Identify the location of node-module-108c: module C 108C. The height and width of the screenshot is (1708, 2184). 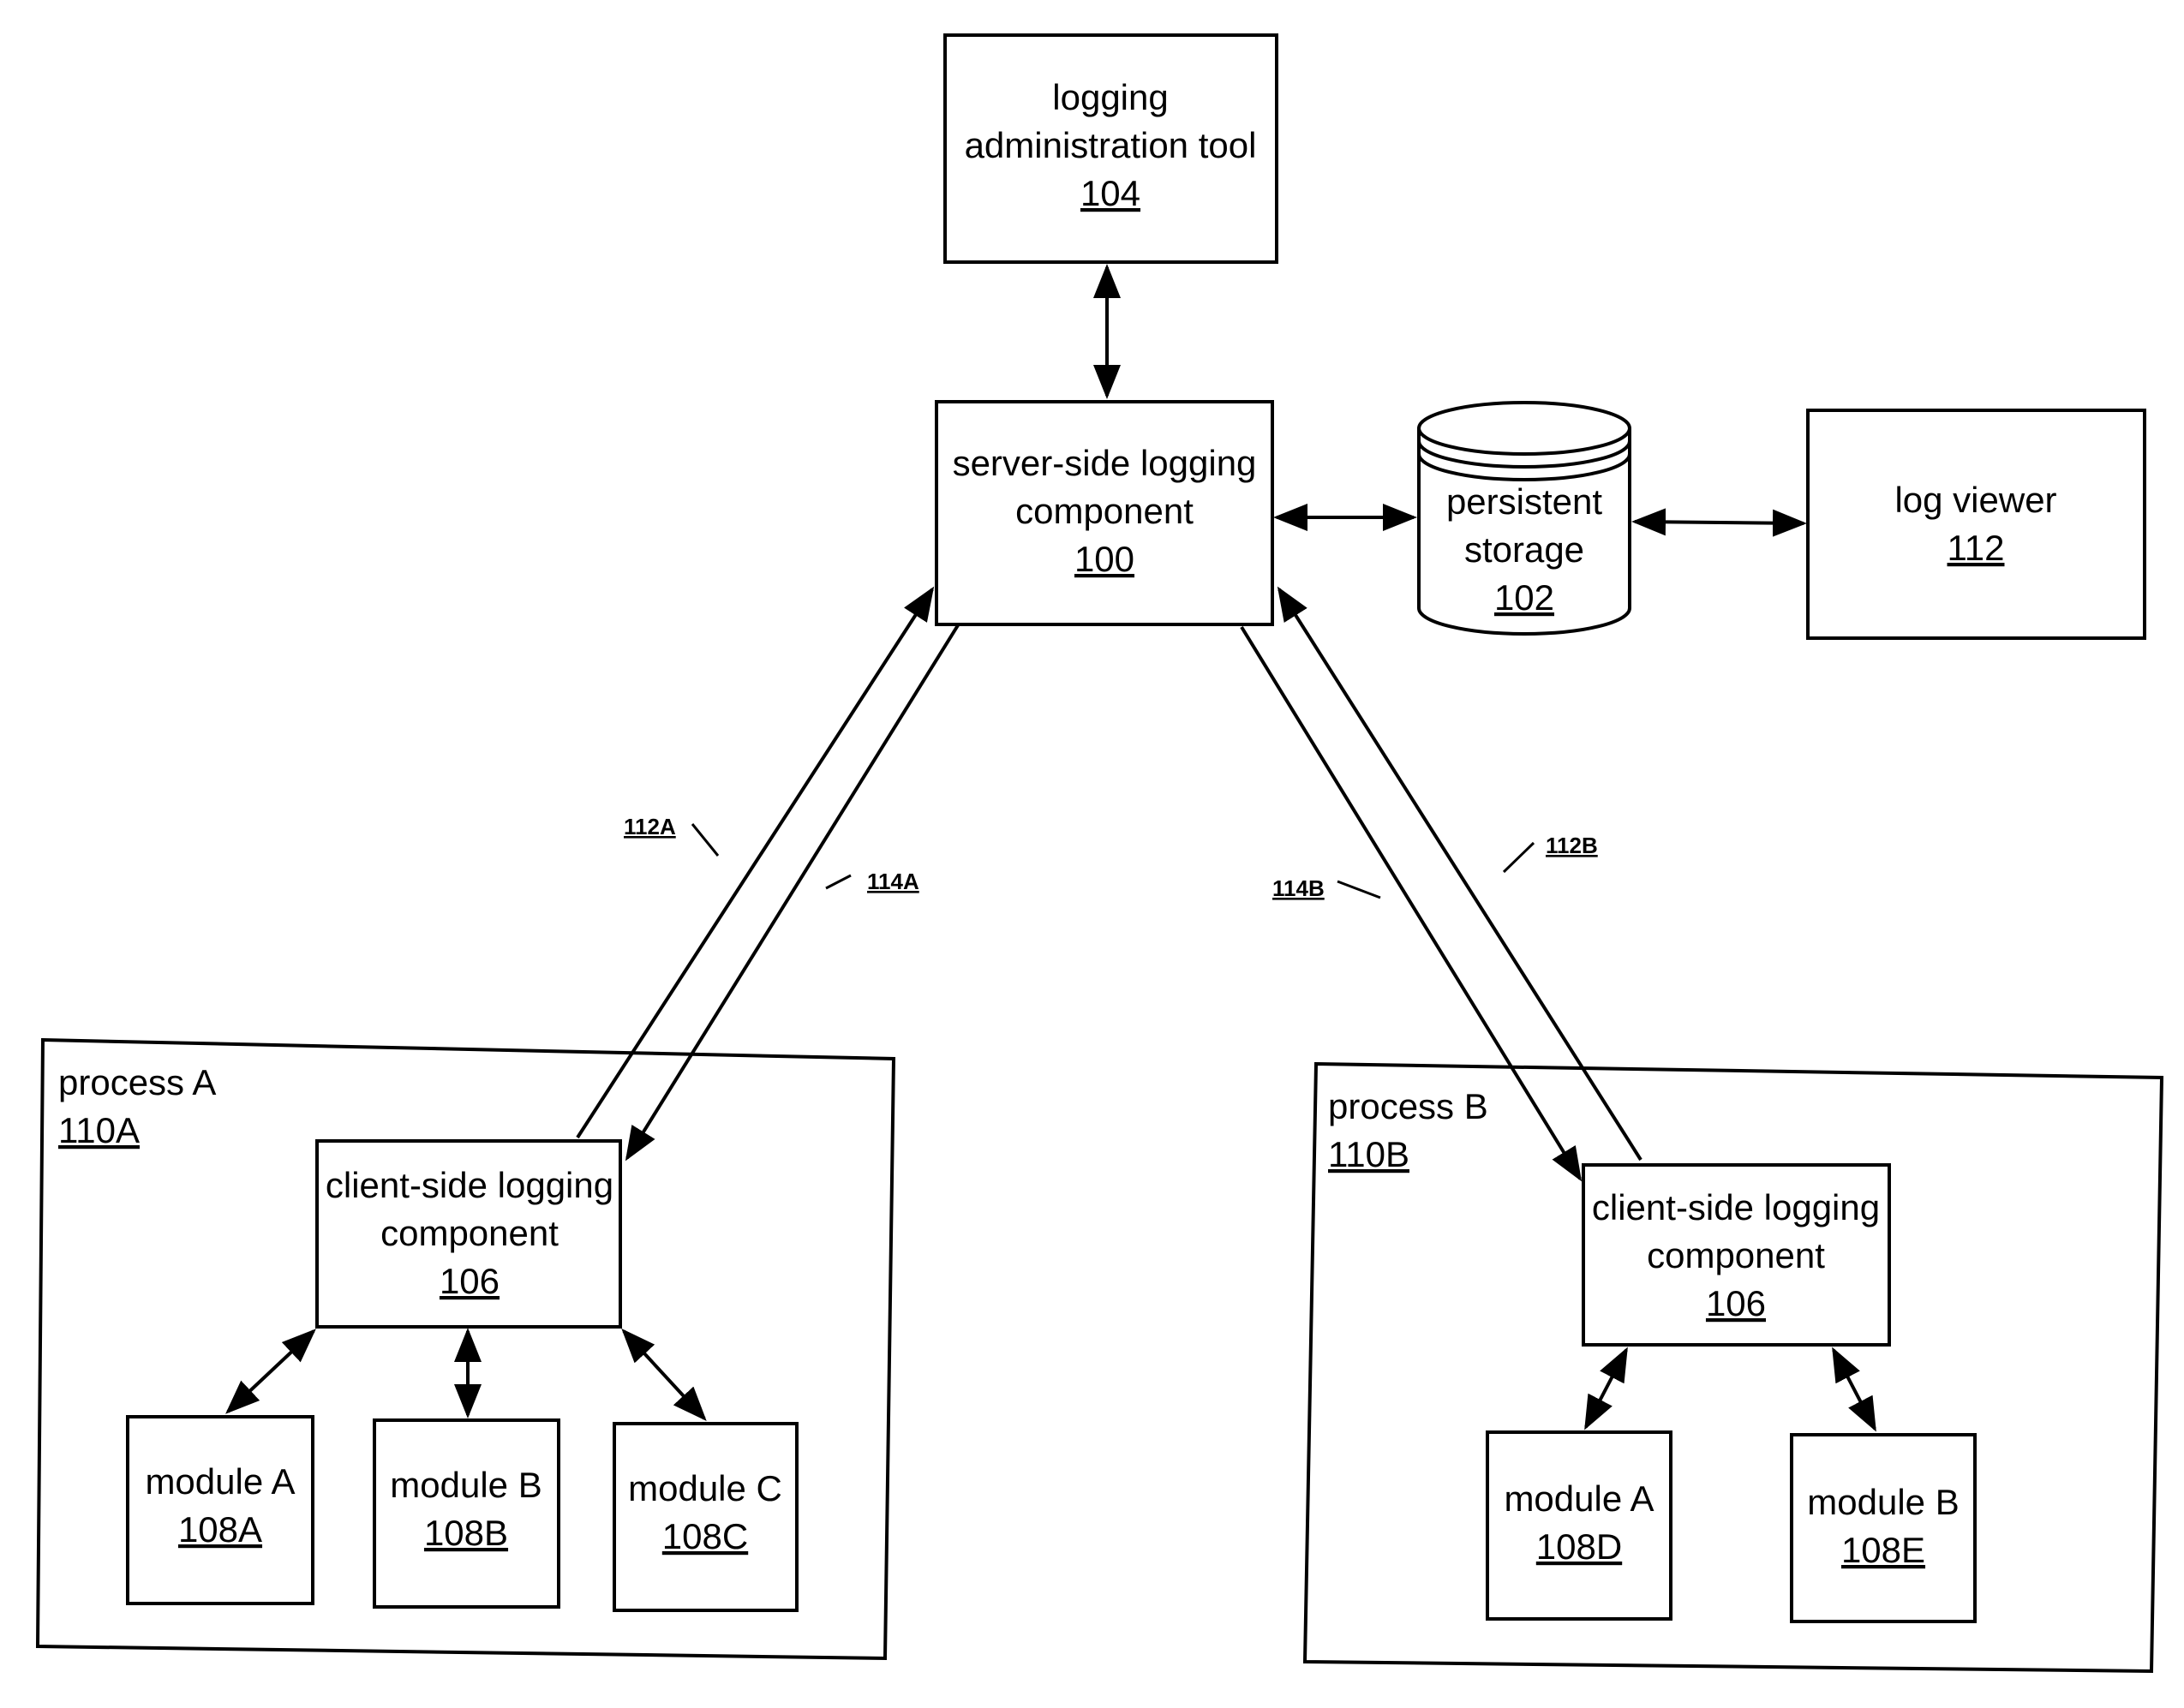
(706, 1517).